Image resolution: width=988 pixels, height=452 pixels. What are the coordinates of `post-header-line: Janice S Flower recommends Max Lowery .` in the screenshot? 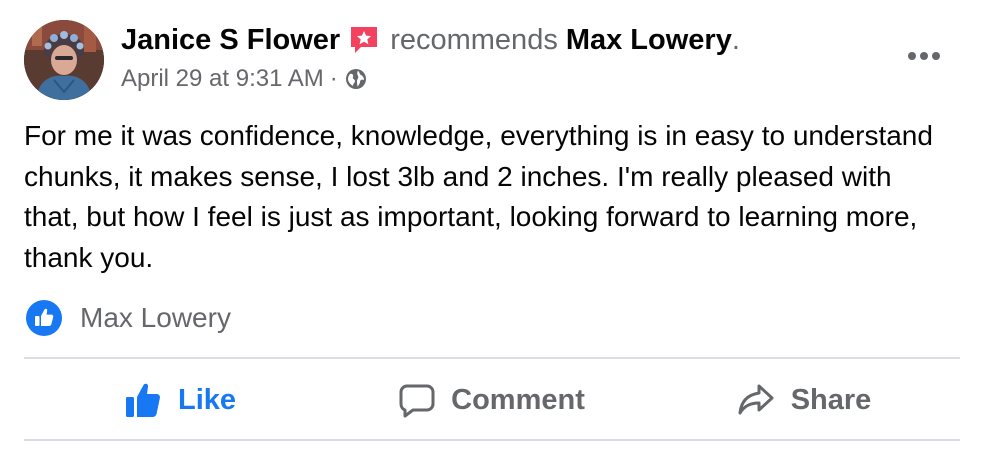 It's located at (430, 40).